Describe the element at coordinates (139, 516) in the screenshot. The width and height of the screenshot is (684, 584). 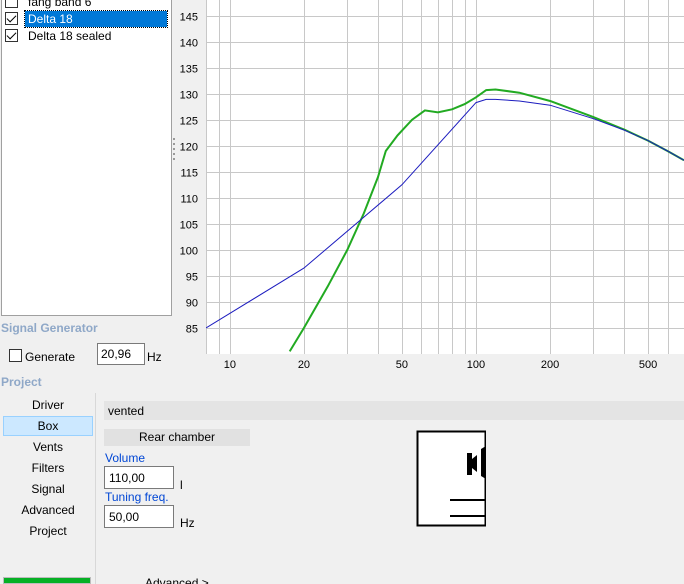
I see `tuning-freq-input` at that location.